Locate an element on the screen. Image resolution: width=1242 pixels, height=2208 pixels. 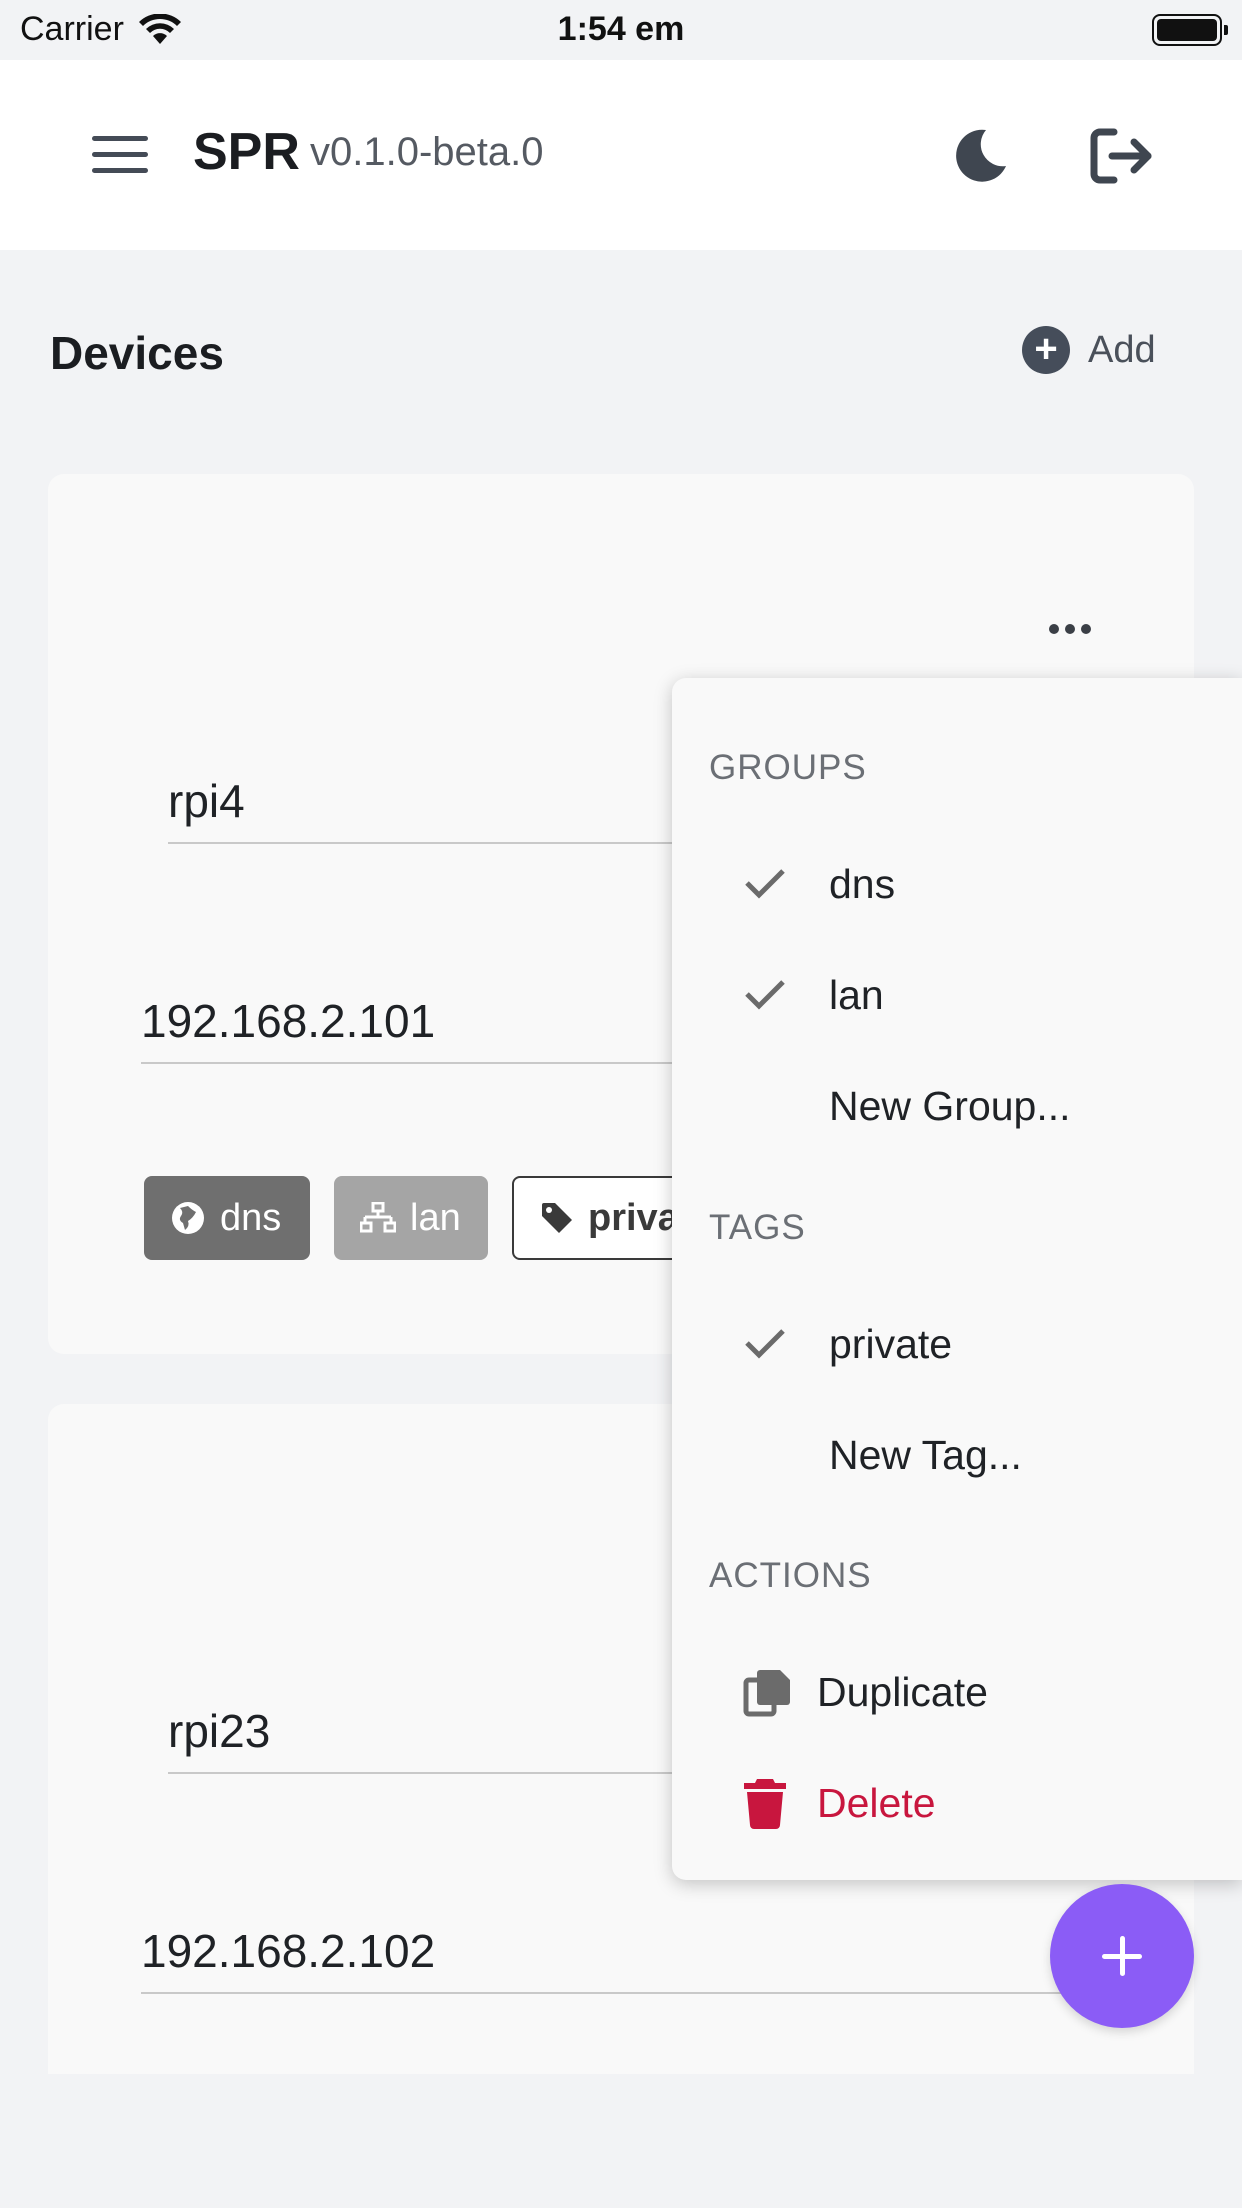
floating-add-button is located at coordinates (1122, 1956).